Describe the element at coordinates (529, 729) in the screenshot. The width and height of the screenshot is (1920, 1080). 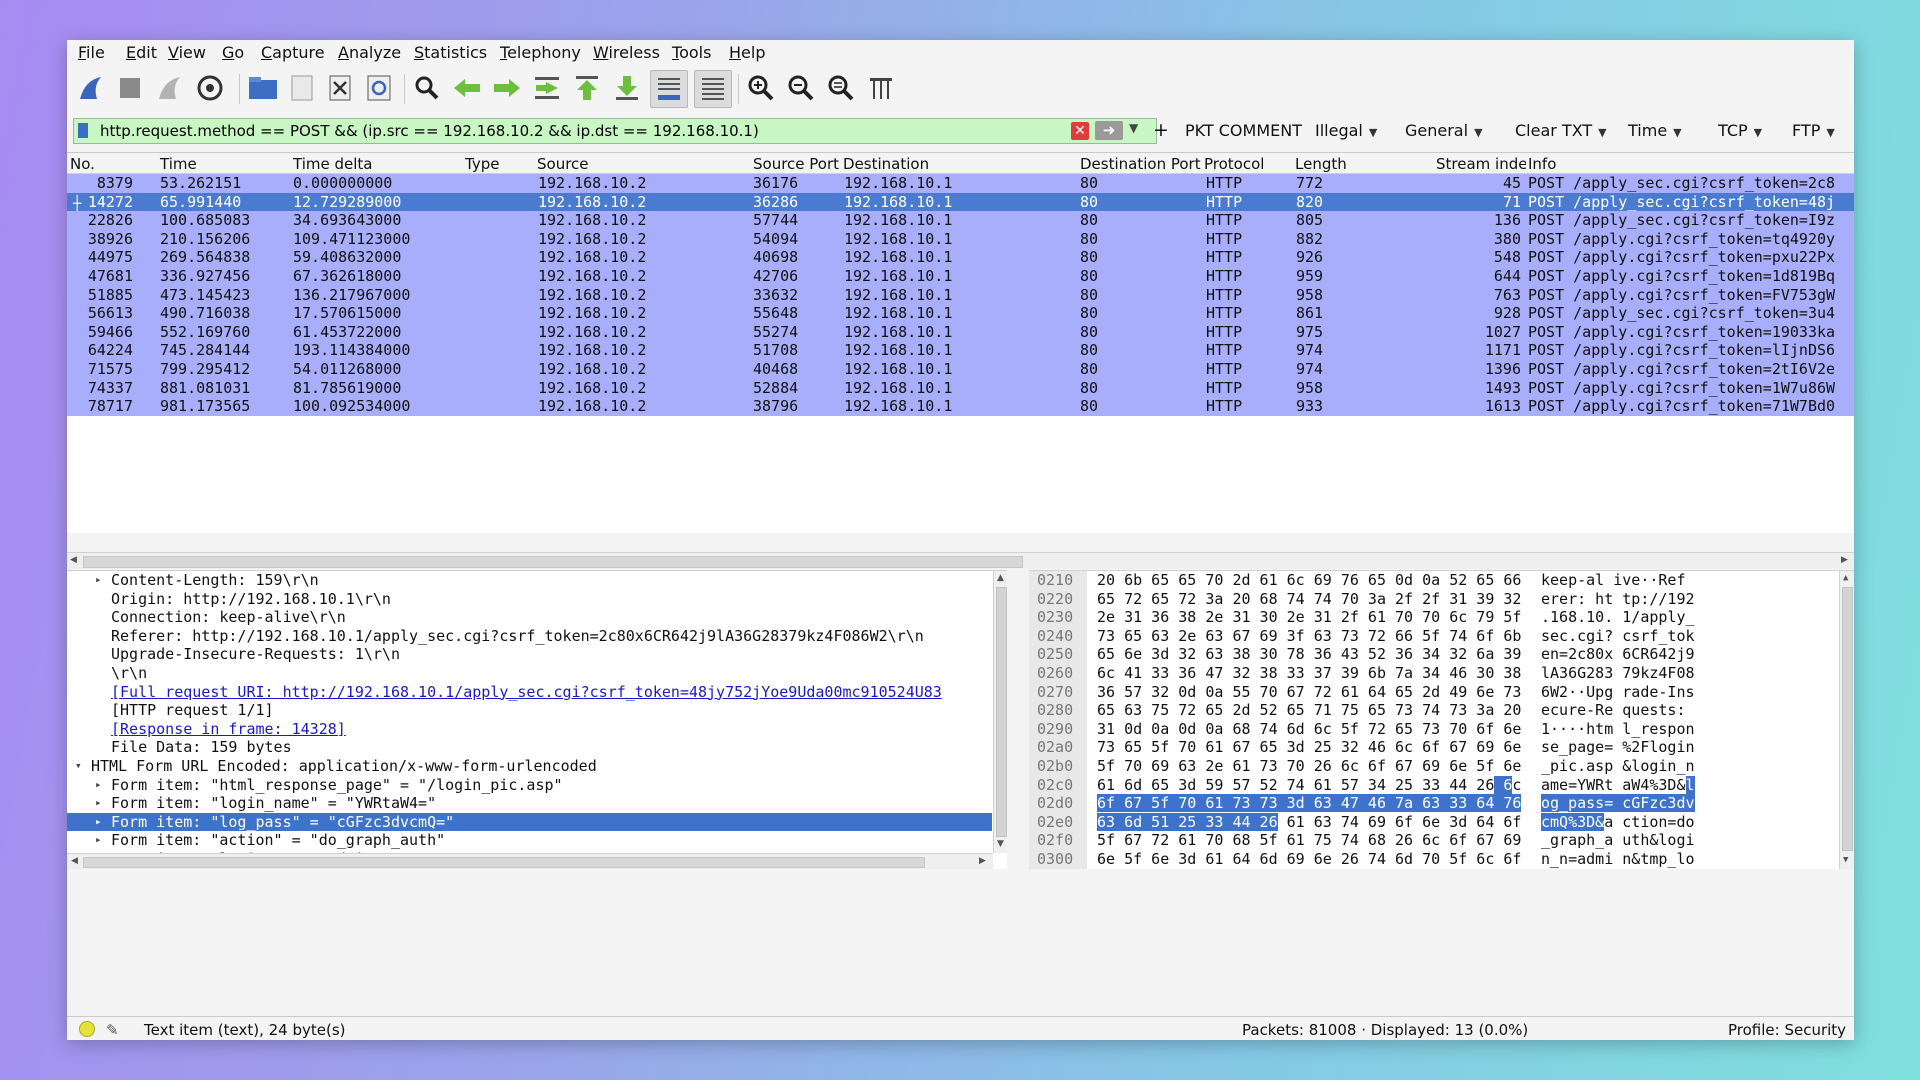
I see `detail-tree-item: [Response in frame: 14328]` at that location.